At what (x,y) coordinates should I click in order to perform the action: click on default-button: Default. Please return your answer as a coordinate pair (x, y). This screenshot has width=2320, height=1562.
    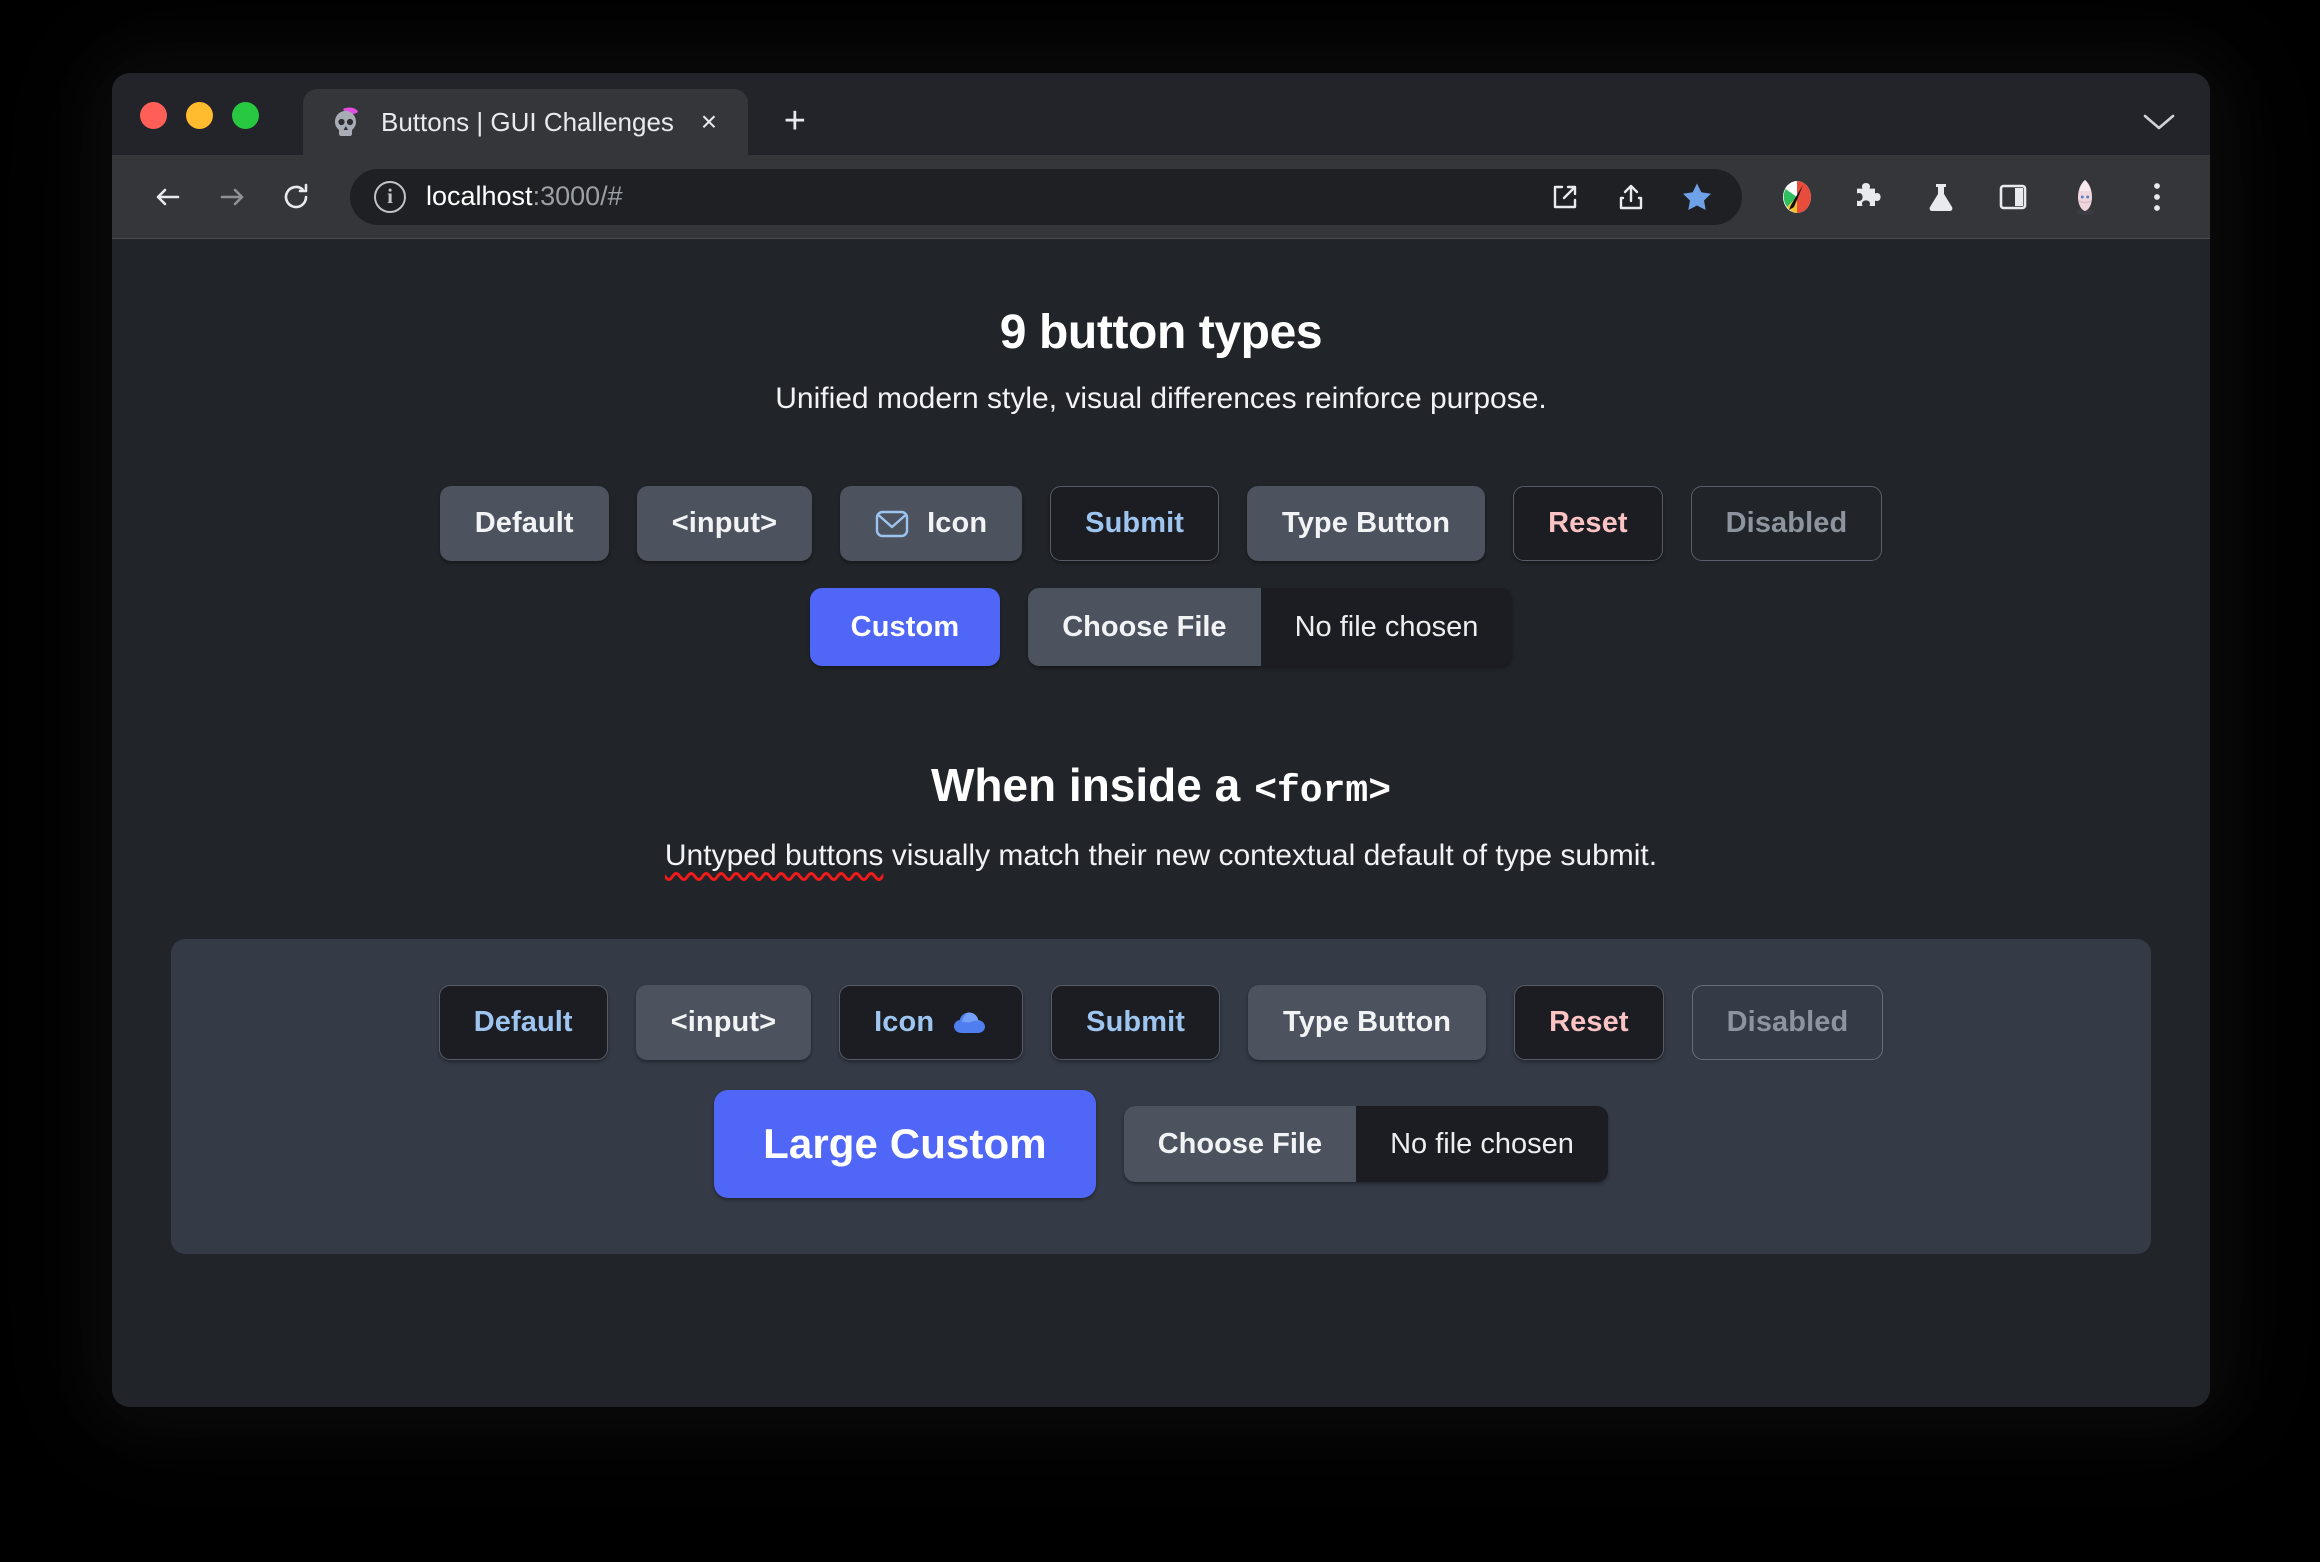
    Looking at the image, I should click on (524, 523).